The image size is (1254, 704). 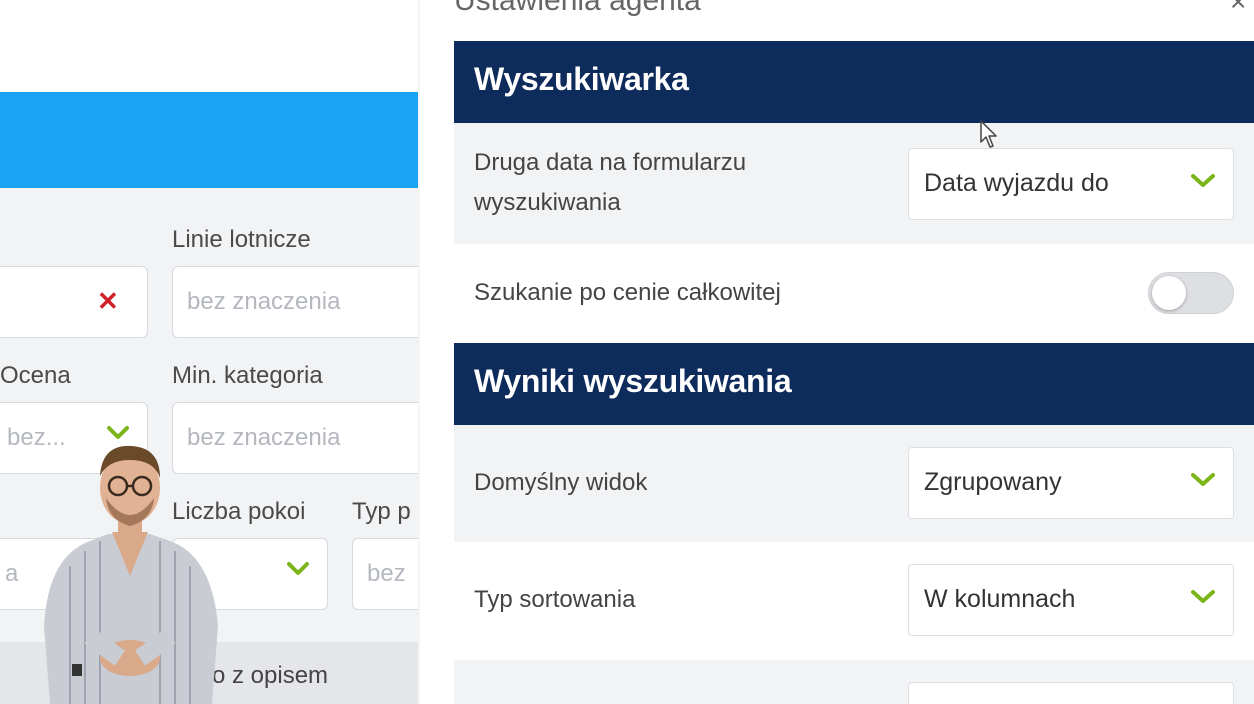 I want to click on results-section-title: Wyniki wyszukiwania, so click(x=633, y=381).